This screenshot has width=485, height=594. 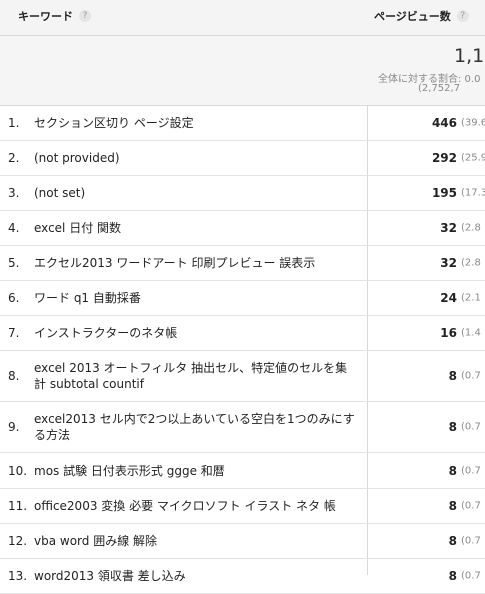 What do you see at coordinates (196, 506) in the screenshot?
I see `keyword-link: office2003 変換 必要 マイクロソフト イラスト ネタ 帳` at bounding box center [196, 506].